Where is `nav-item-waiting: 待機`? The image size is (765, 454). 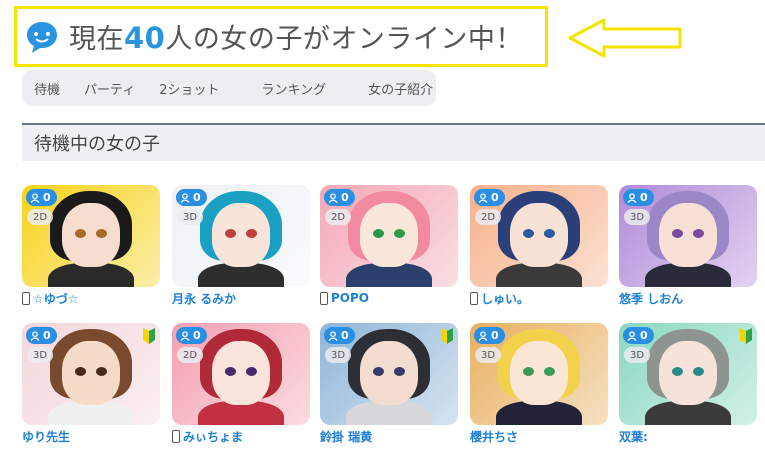 nav-item-waiting: 待機 is located at coordinates (47, 88).